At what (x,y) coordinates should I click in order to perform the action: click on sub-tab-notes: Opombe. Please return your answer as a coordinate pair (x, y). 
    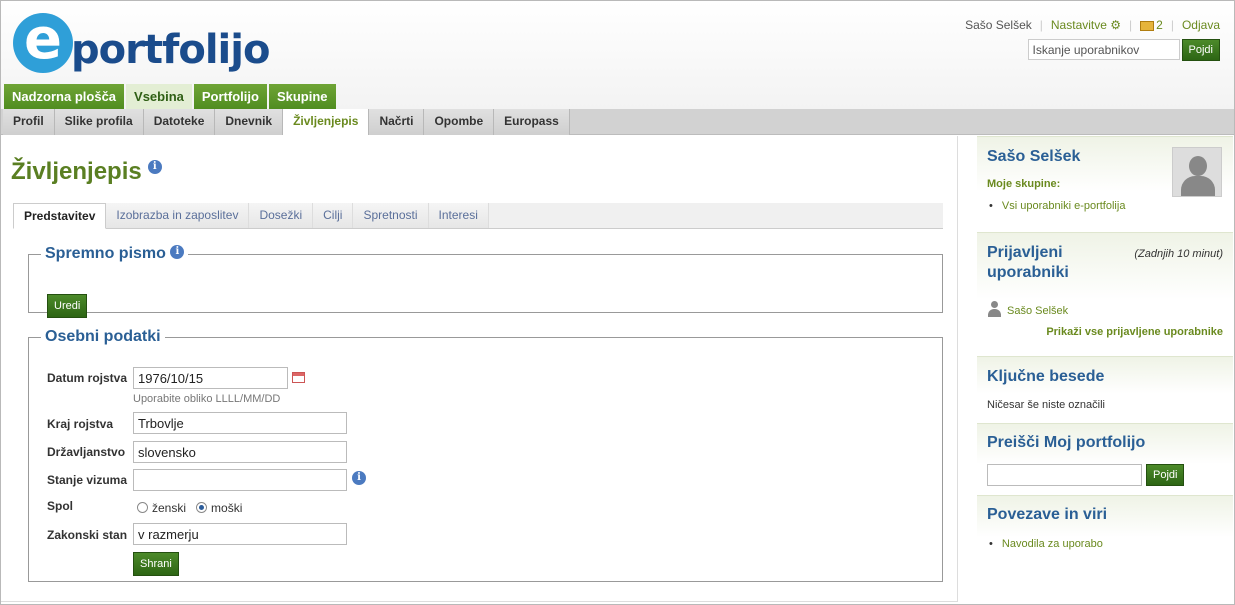
    Looking at the image, I should click on (459, 122).